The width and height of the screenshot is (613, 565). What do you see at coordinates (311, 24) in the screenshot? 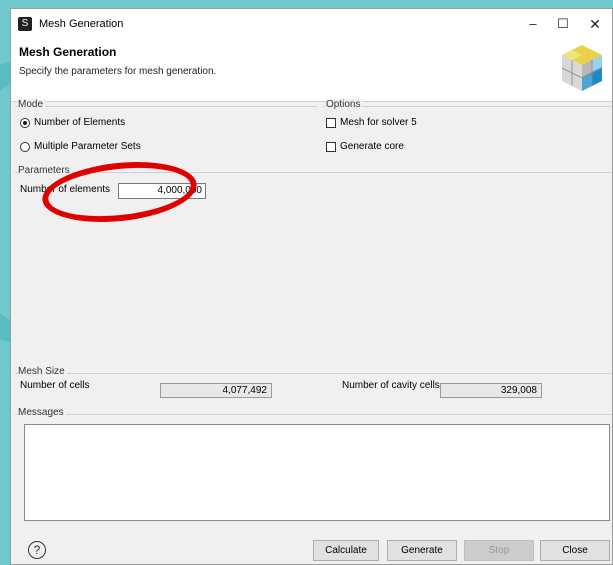
I see `title-bar: S Mesh Generation – ☐ ✕` at bounding box center [311, 24].